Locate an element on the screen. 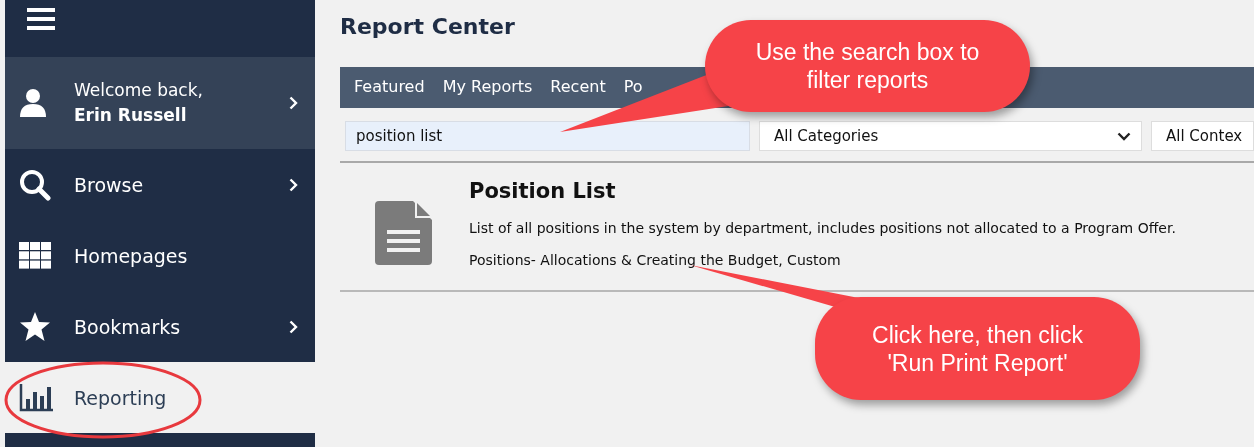 This screenshot has width=1254, height=447. report-title: Position List is located at coordinates (822, 191).